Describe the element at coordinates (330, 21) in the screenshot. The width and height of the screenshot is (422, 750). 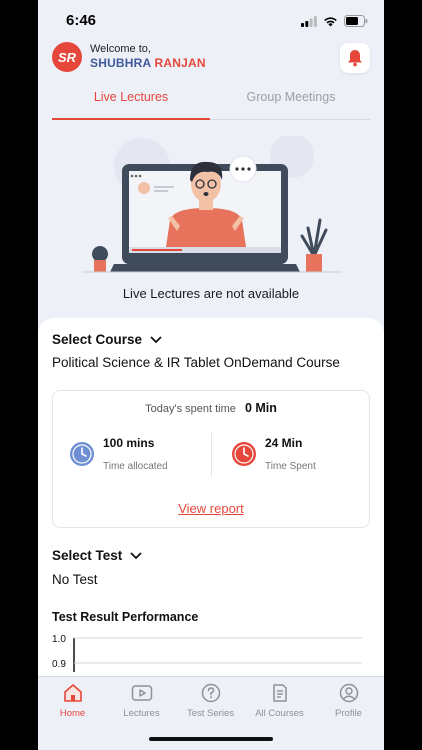
I see `wifi-icon` at that location.